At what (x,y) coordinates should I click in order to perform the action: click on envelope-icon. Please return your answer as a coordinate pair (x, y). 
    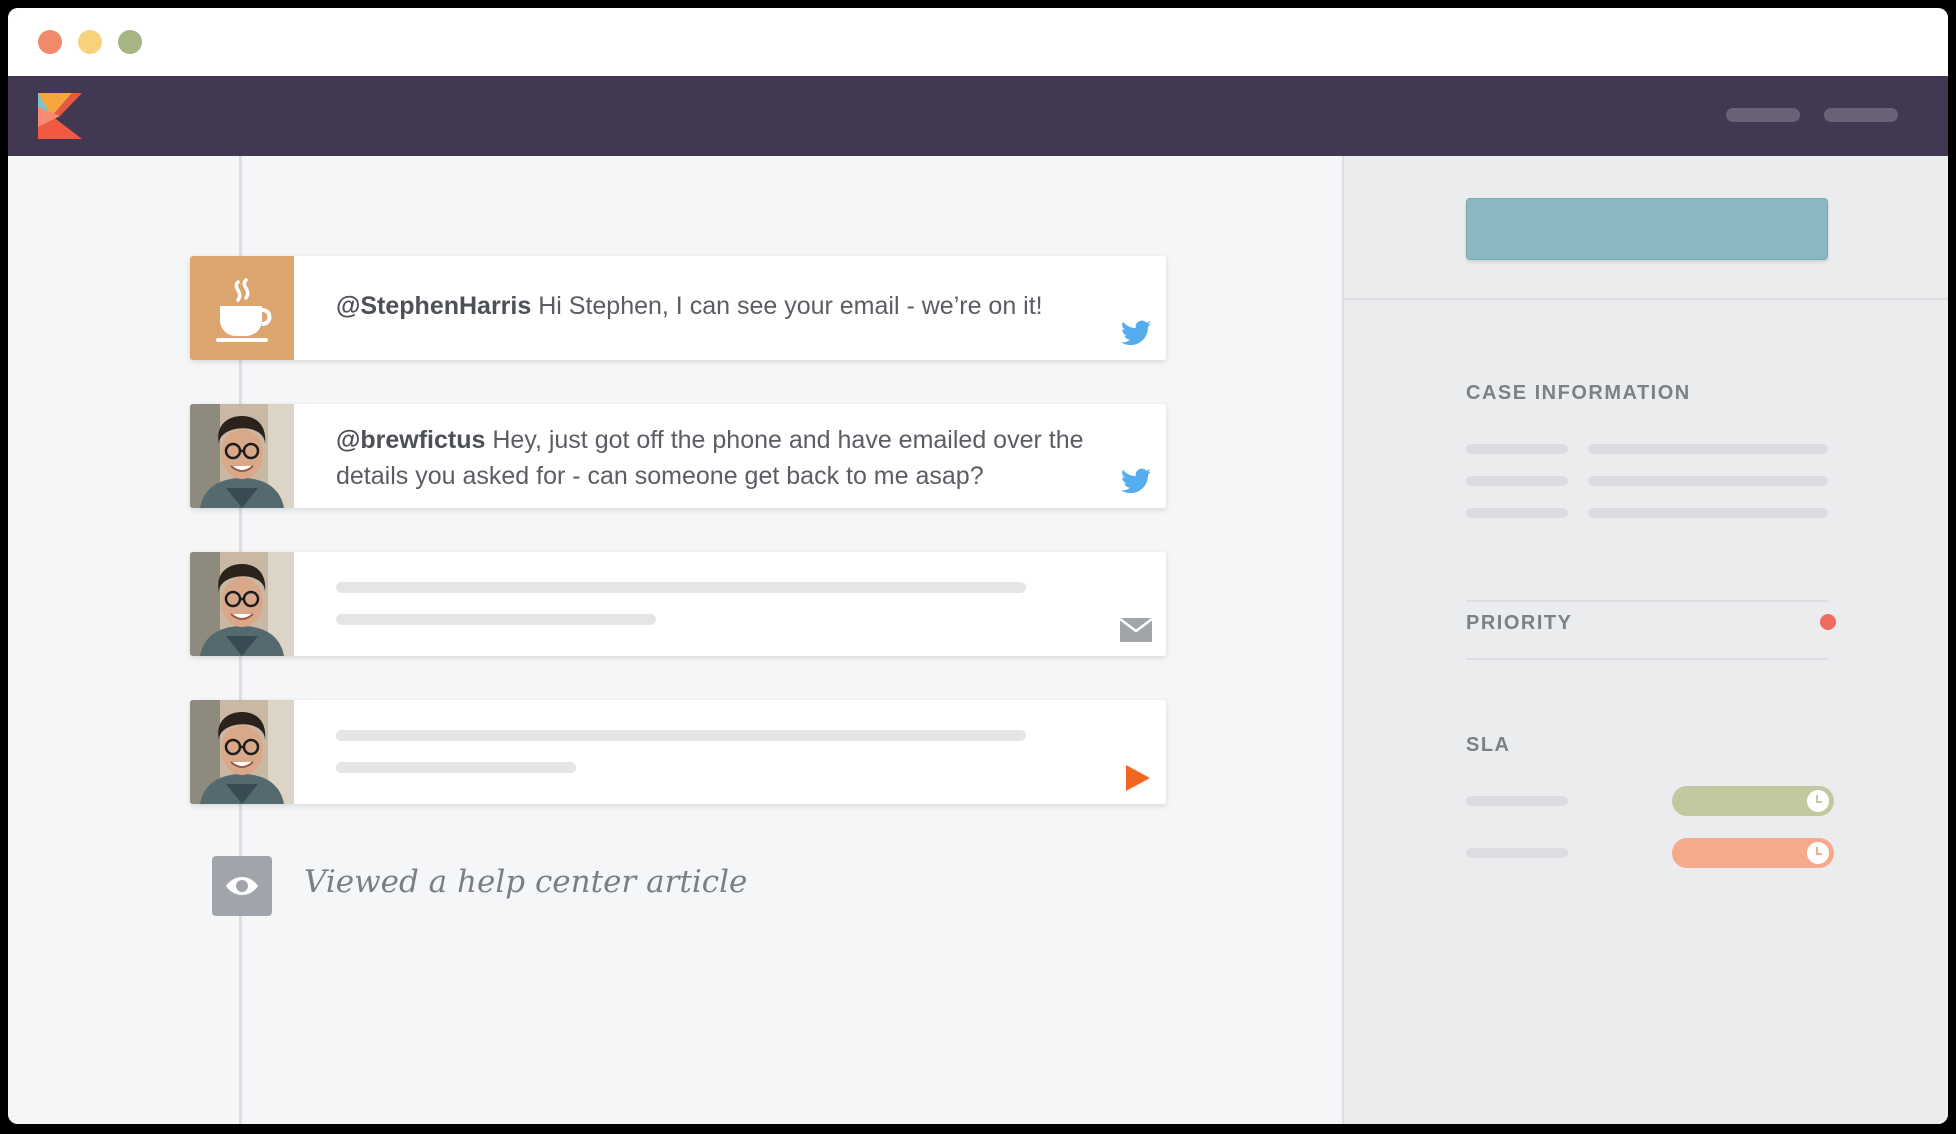
    Looking at the image, I should click on (1136, 630).